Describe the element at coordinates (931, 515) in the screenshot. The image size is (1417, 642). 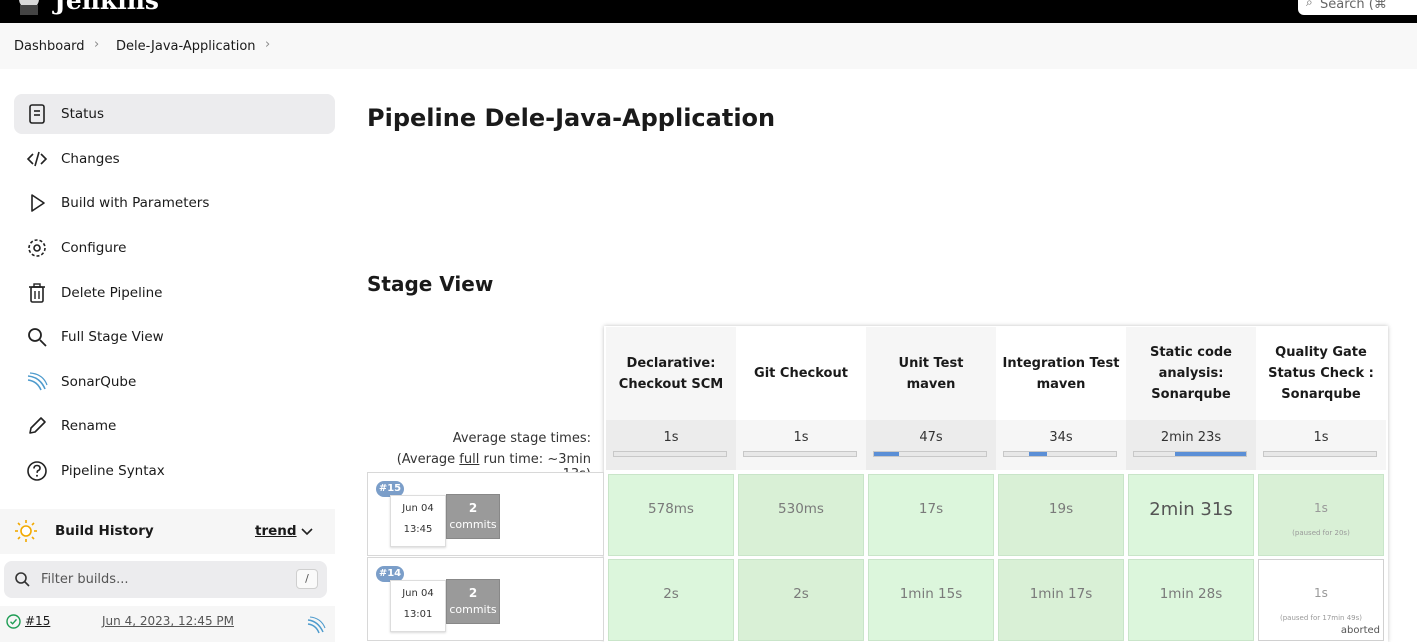
I see `stage-result-cell: 17s` at that location.